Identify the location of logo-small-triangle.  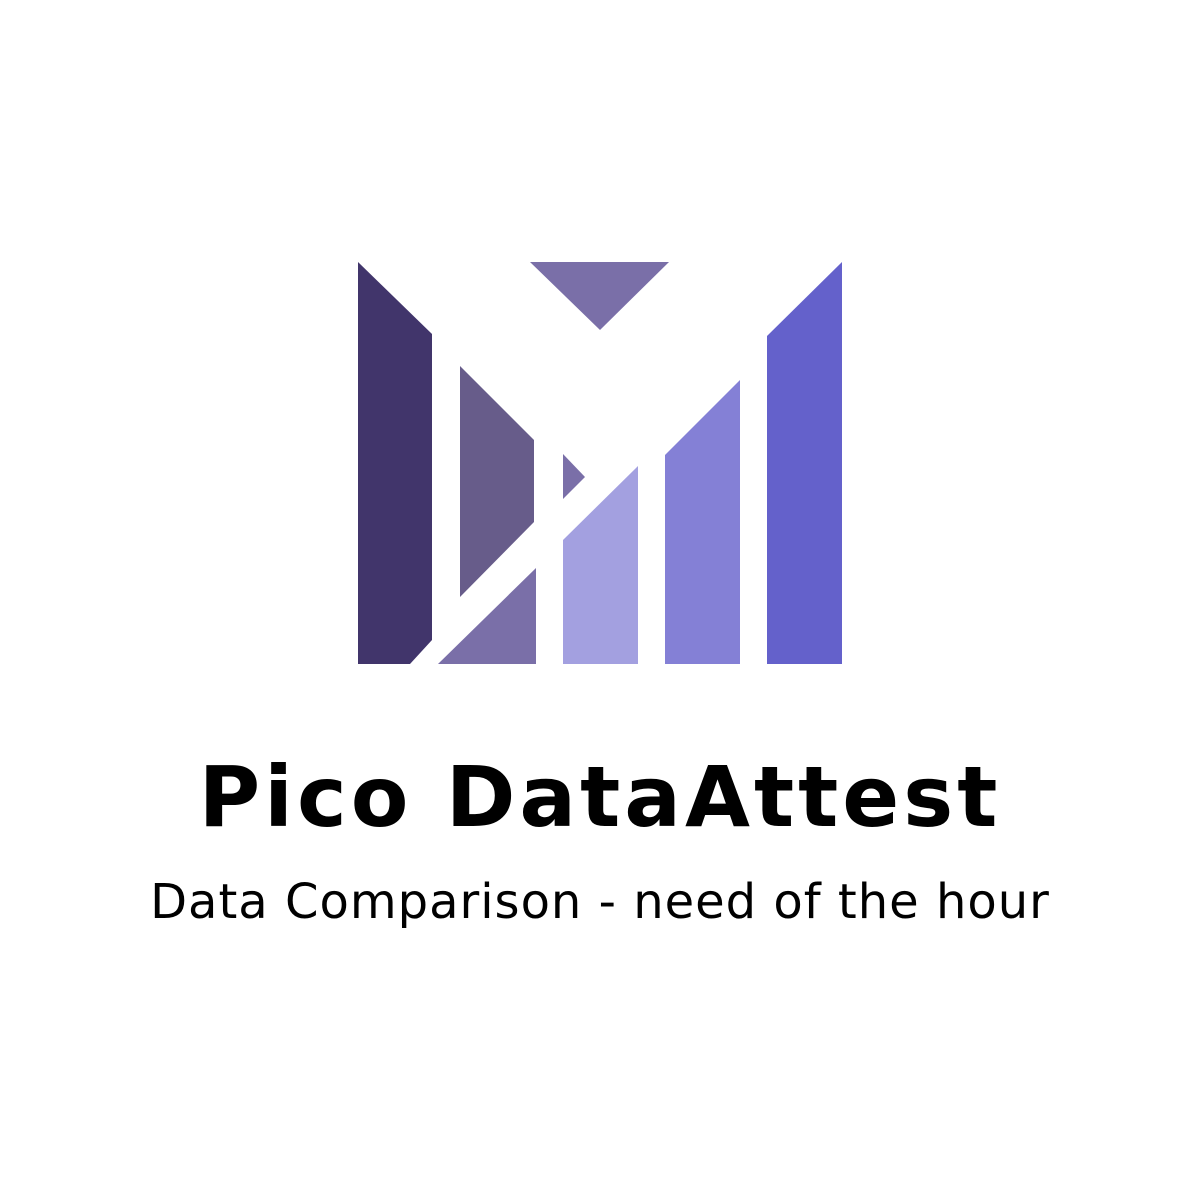
(574, 476).